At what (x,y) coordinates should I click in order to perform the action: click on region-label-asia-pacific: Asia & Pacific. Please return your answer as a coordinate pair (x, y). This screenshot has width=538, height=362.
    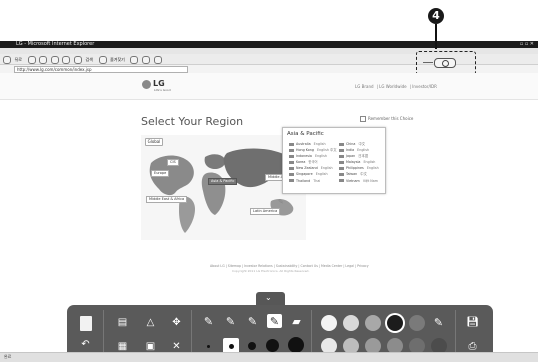
    Looking at the image, I should click on (223, 181).